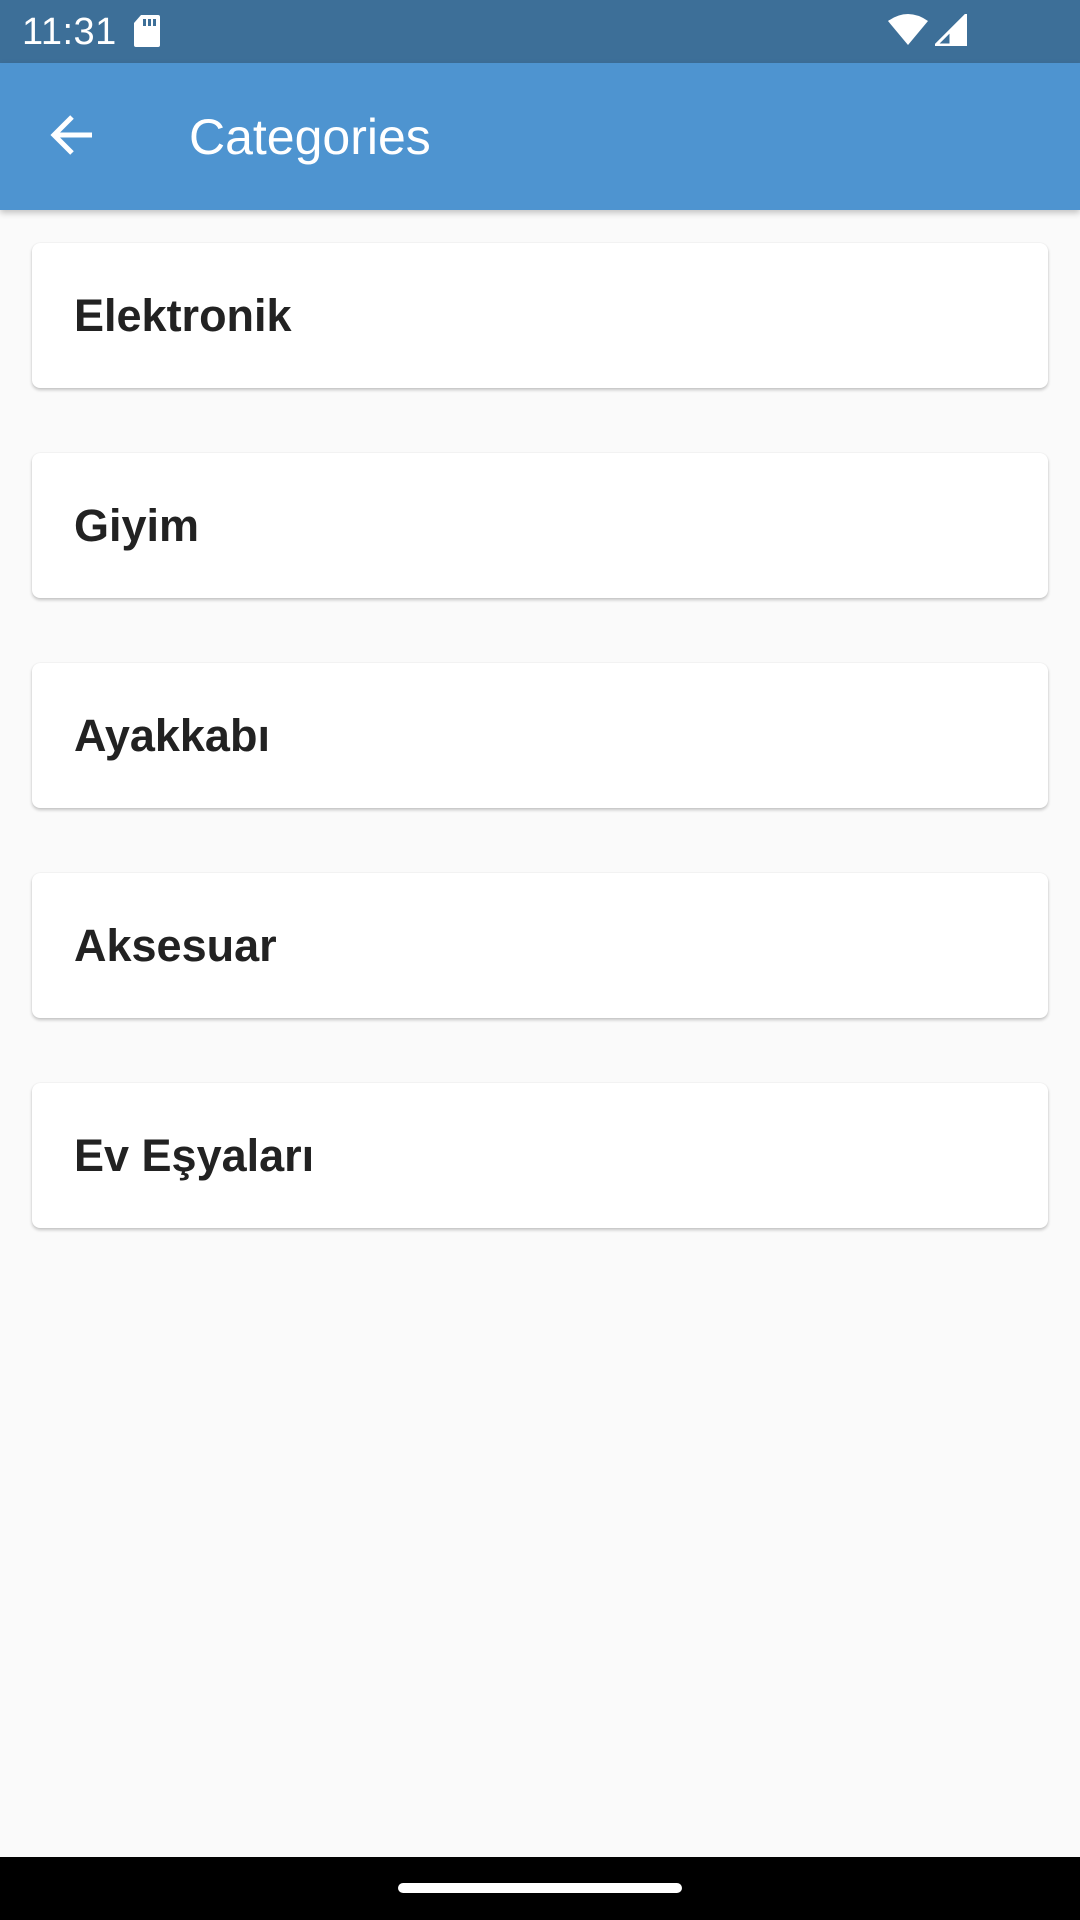 This screenshot has width=1080, height=1920. What do you see at coordinates (194, 1155) in the screenshot?
I see `category-label: Ev Eşyaları` at bounding box center [194, 1155].